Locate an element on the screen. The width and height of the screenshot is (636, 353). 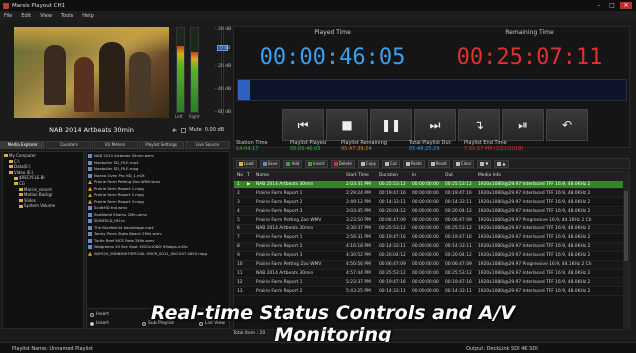
mute-checkbox is located at coordinates (184, 130).